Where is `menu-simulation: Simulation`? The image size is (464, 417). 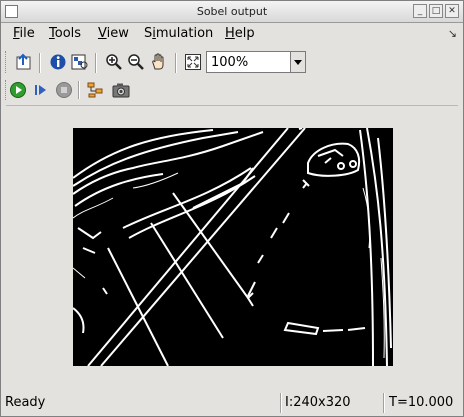 menu-simulation: Simulation is located at coordinates (178, 33).